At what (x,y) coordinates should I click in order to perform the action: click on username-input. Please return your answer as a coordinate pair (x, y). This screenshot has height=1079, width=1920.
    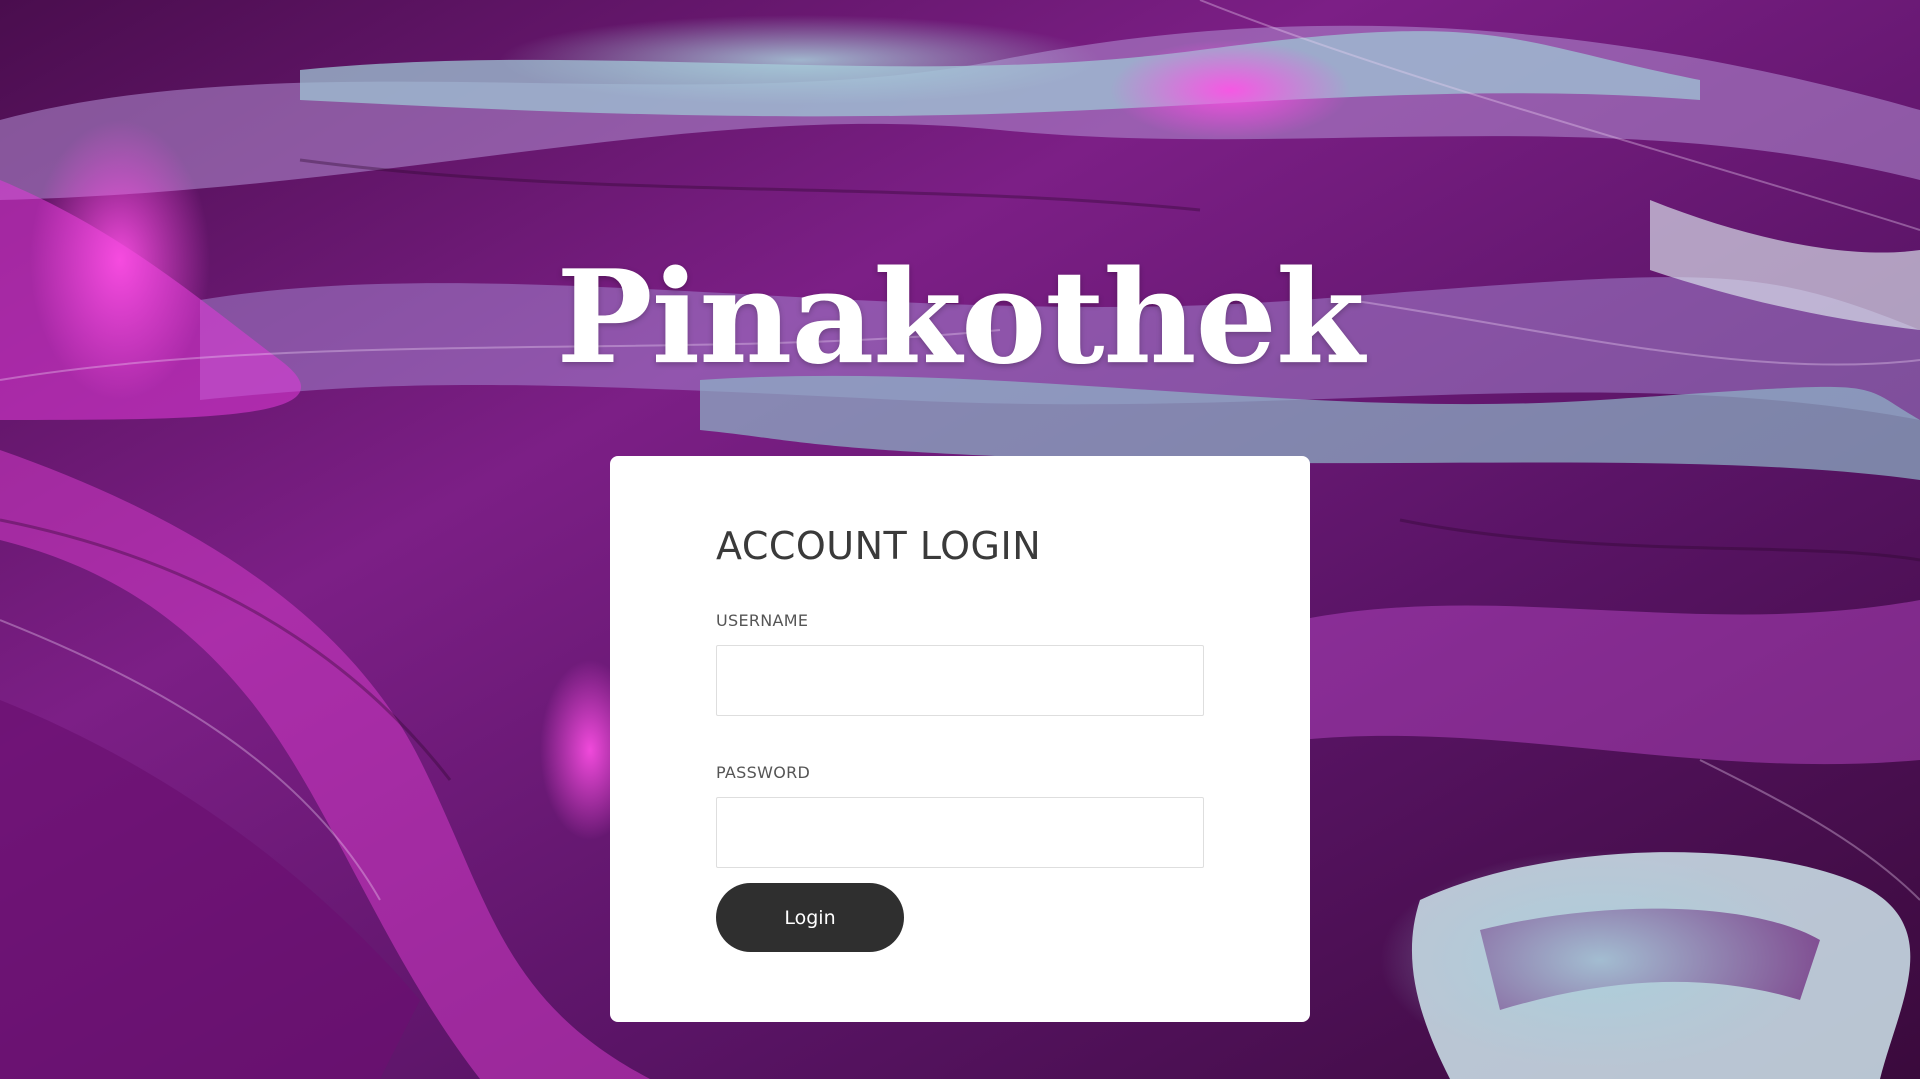
    Looking at the image, I should click on (960, 680).